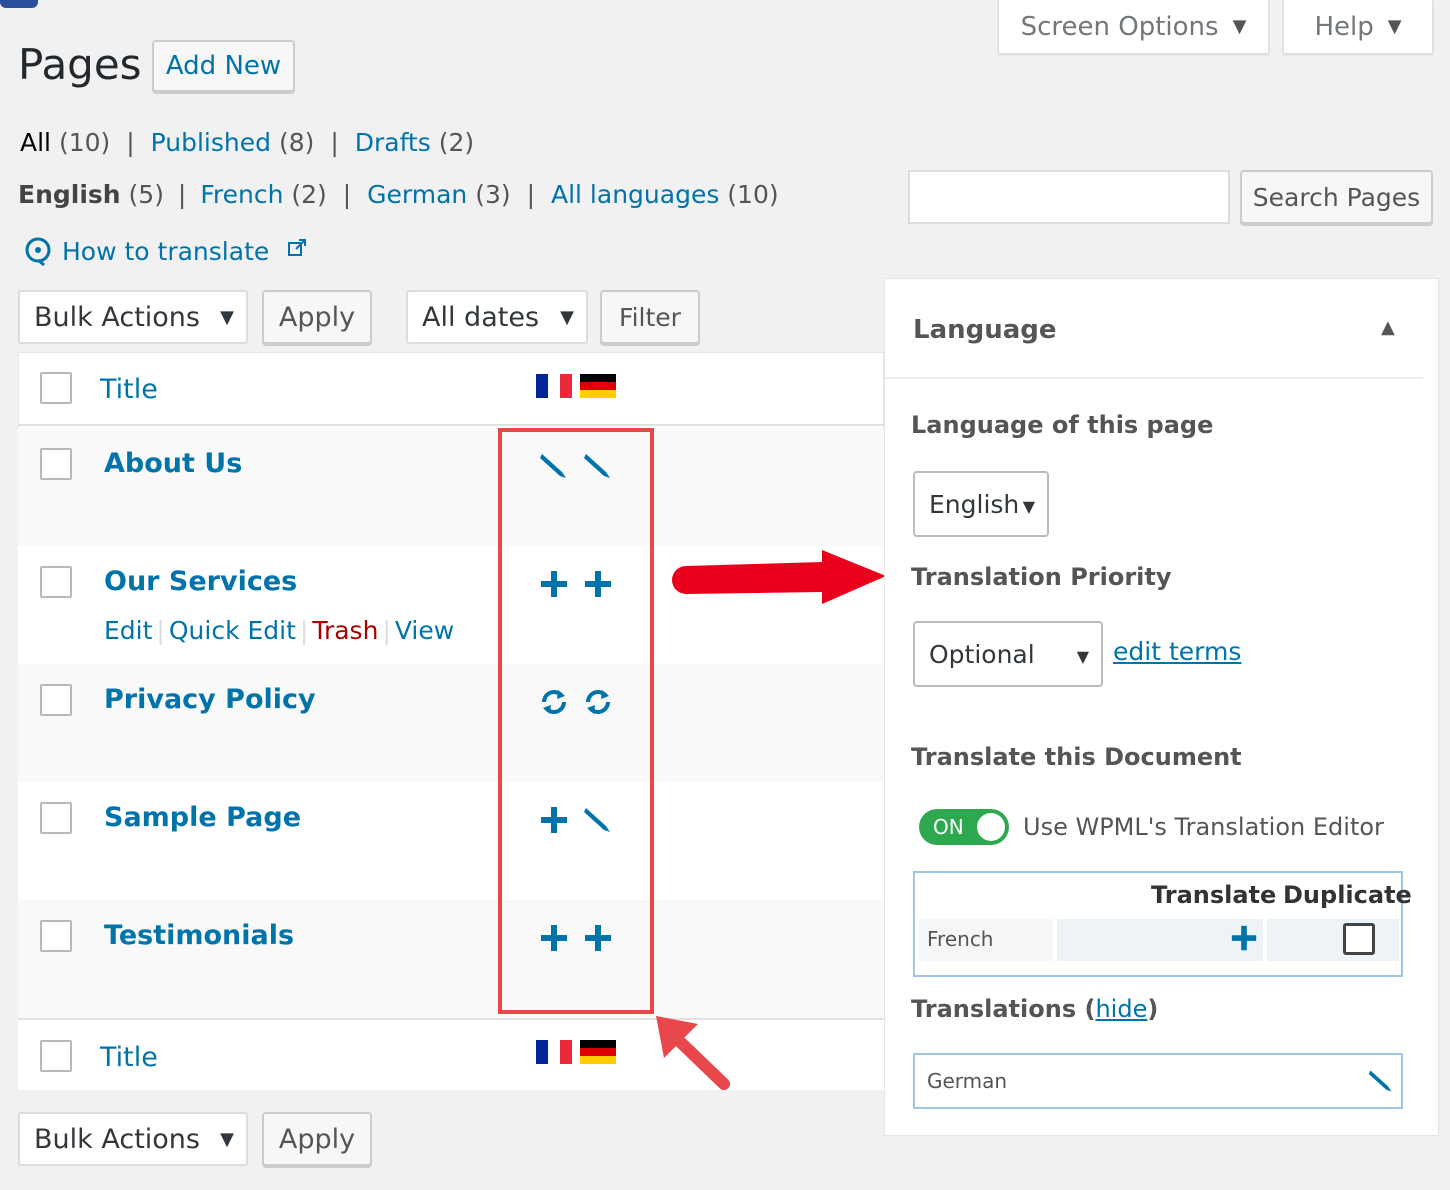 This screenshot has height=1190, width=1450. I want to click on translation-language: German, so click(967, 1081).